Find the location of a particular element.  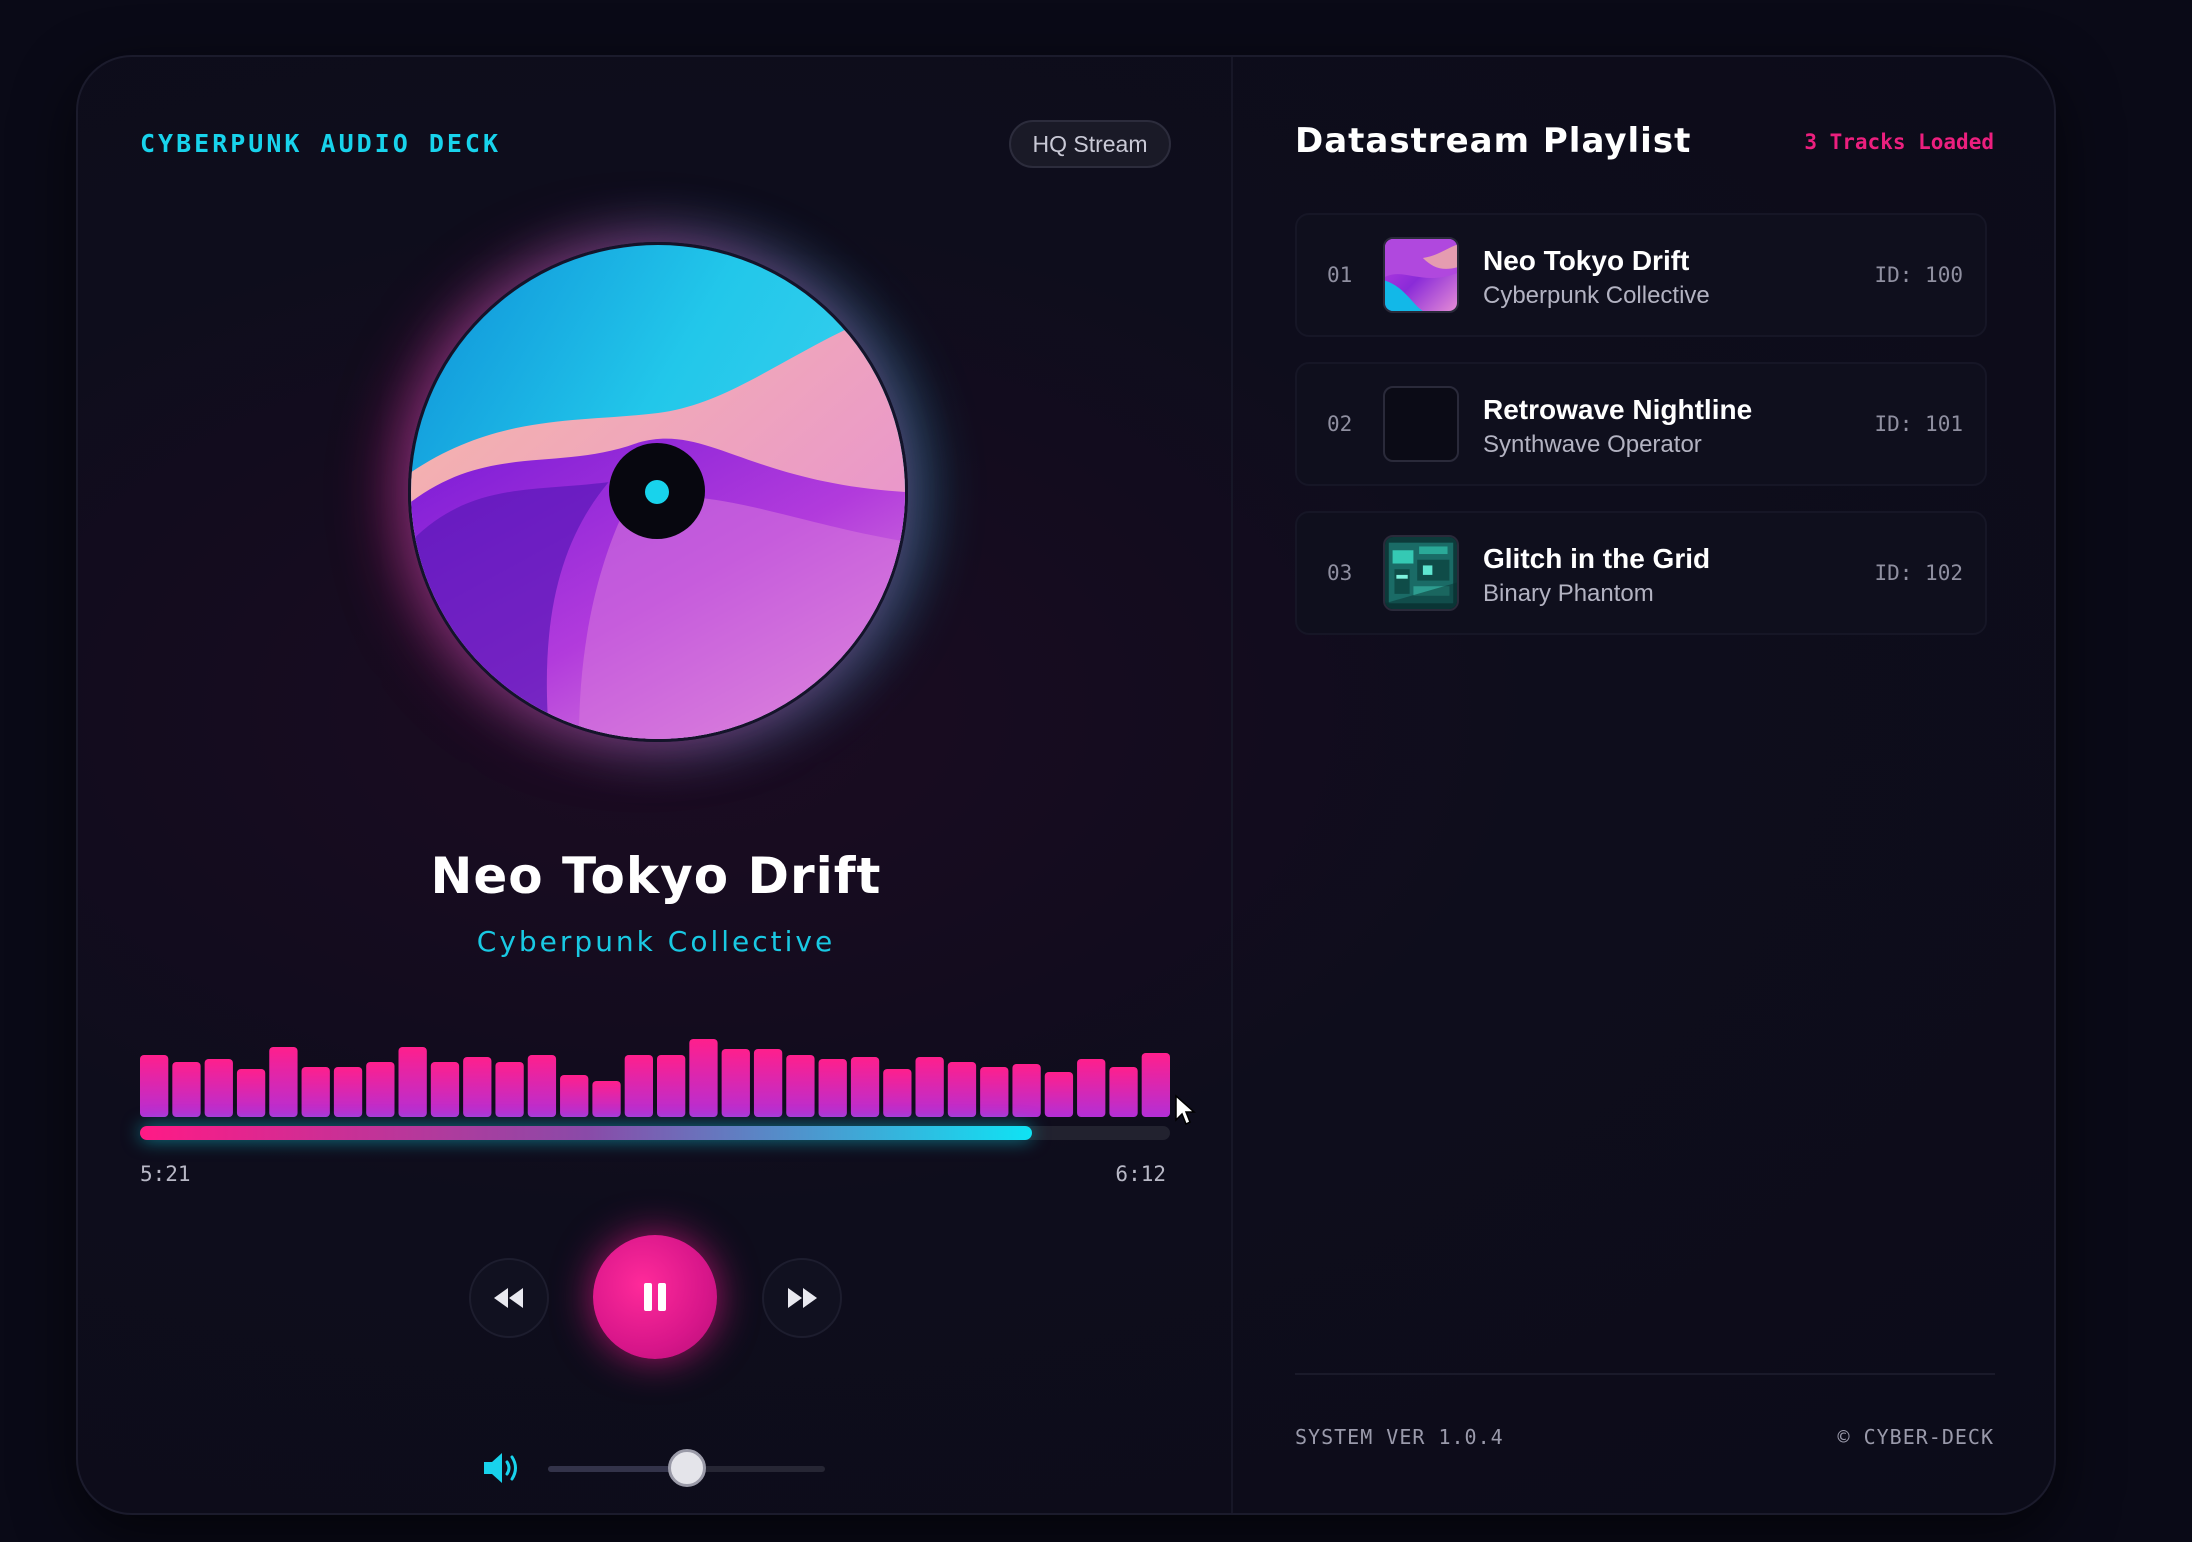

duration-time: 6:12 is located at coordinates (1140, 1174).